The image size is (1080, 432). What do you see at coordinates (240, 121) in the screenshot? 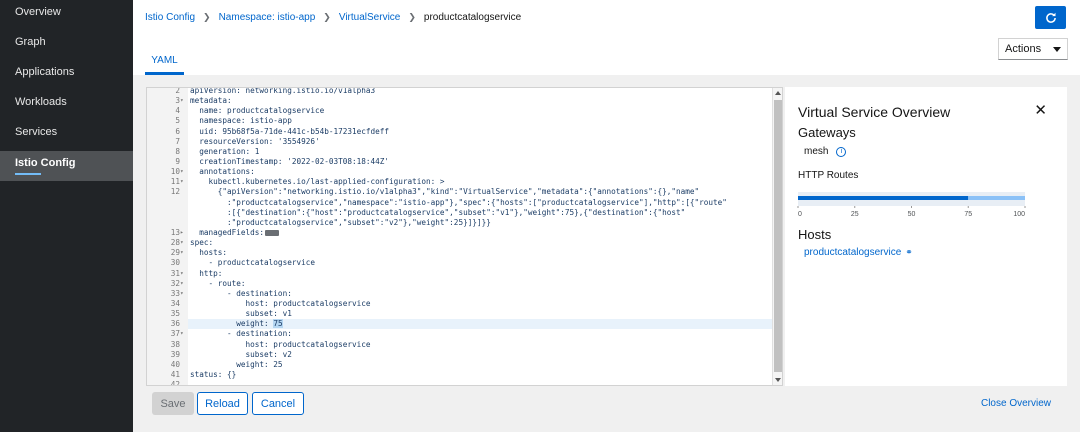
I see `code-text: namespace: istio-app` at bounding box center [240, 121].